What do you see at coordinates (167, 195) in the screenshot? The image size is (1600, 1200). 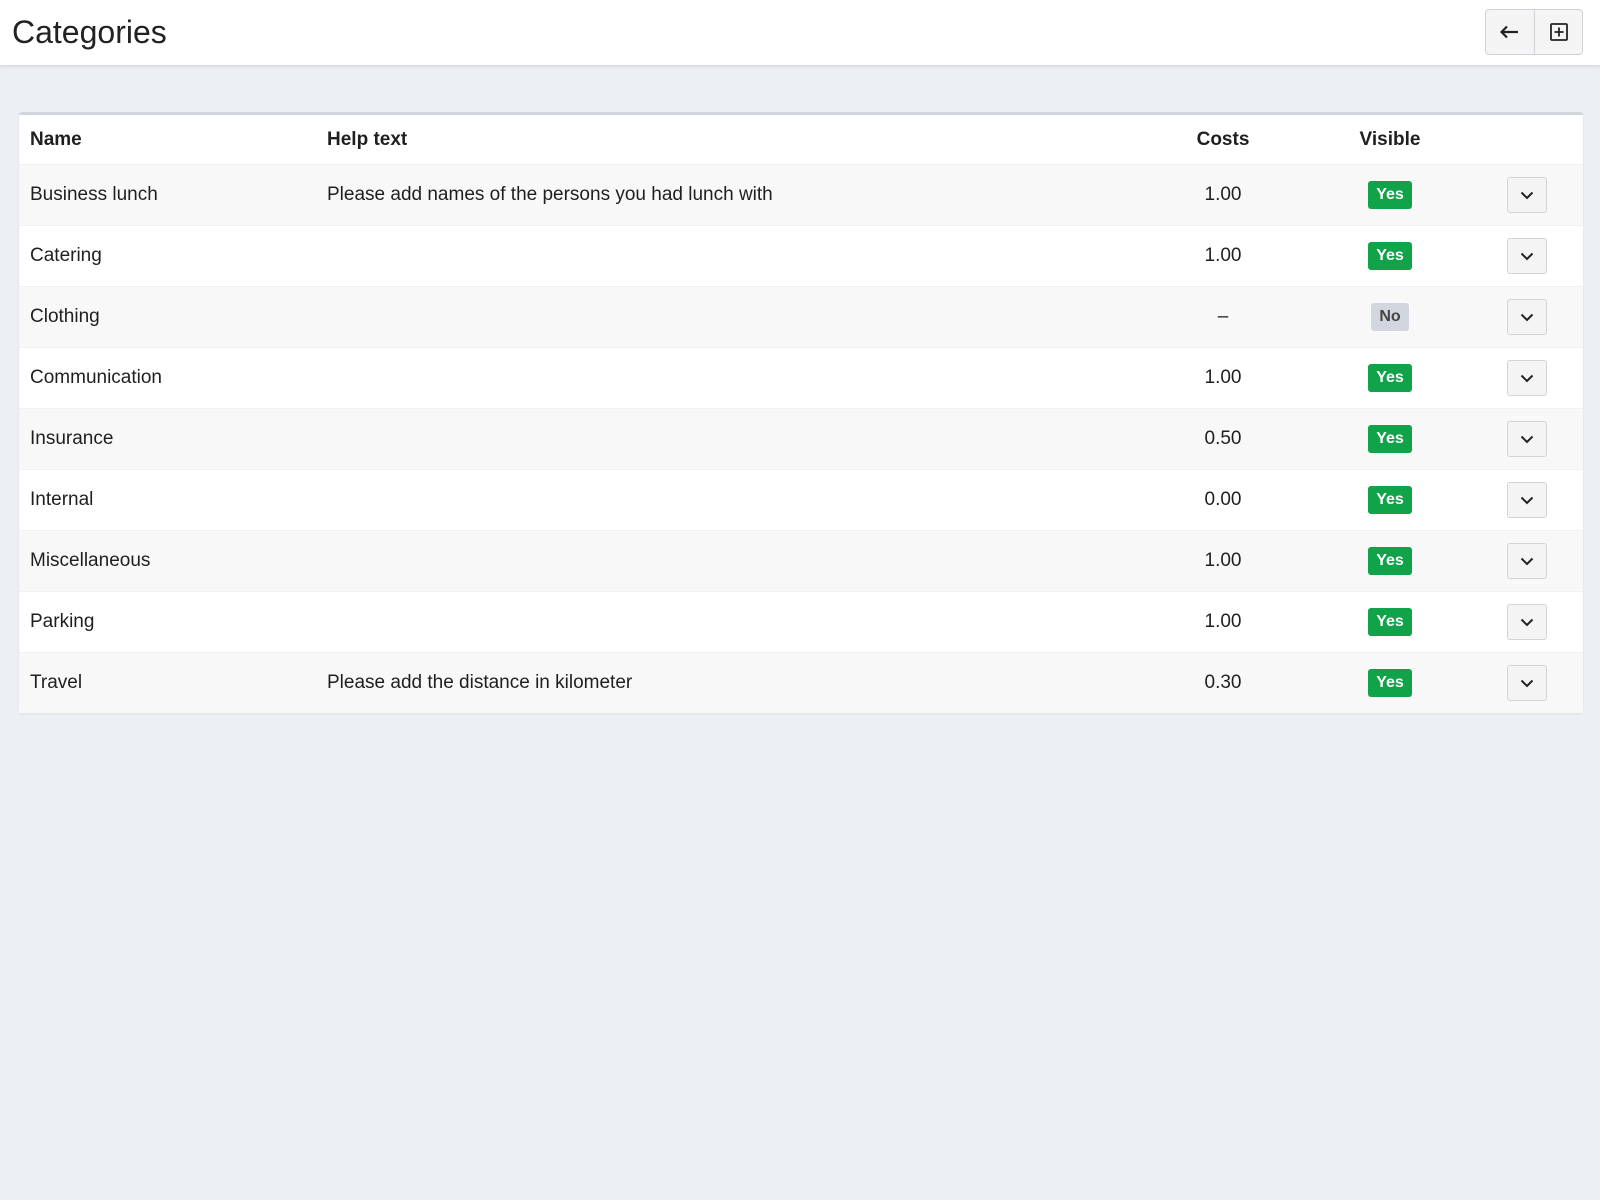 I see `category-name: Business lunch` at bounding box center [167, 195].